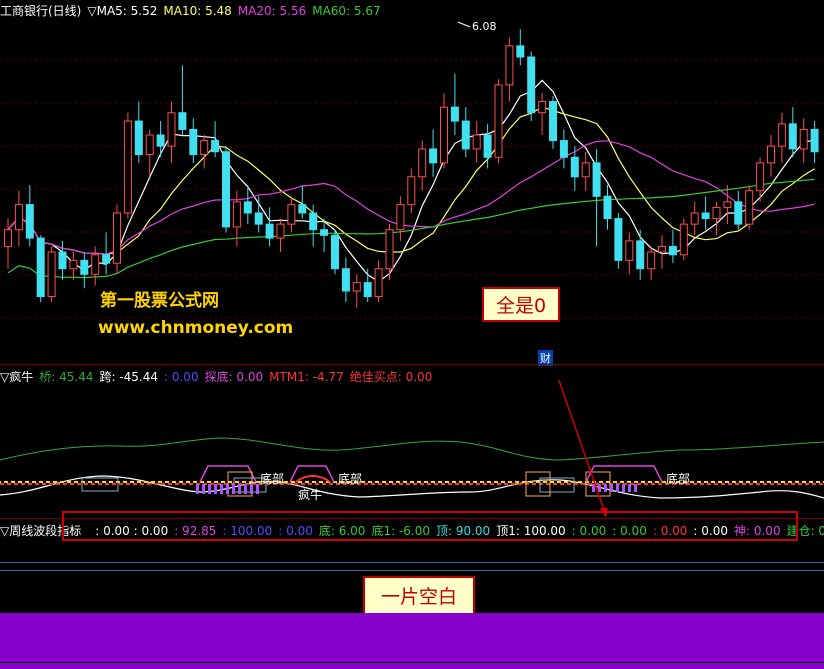  I want to click on label-bottom-3: 底部, so click(678, 478).